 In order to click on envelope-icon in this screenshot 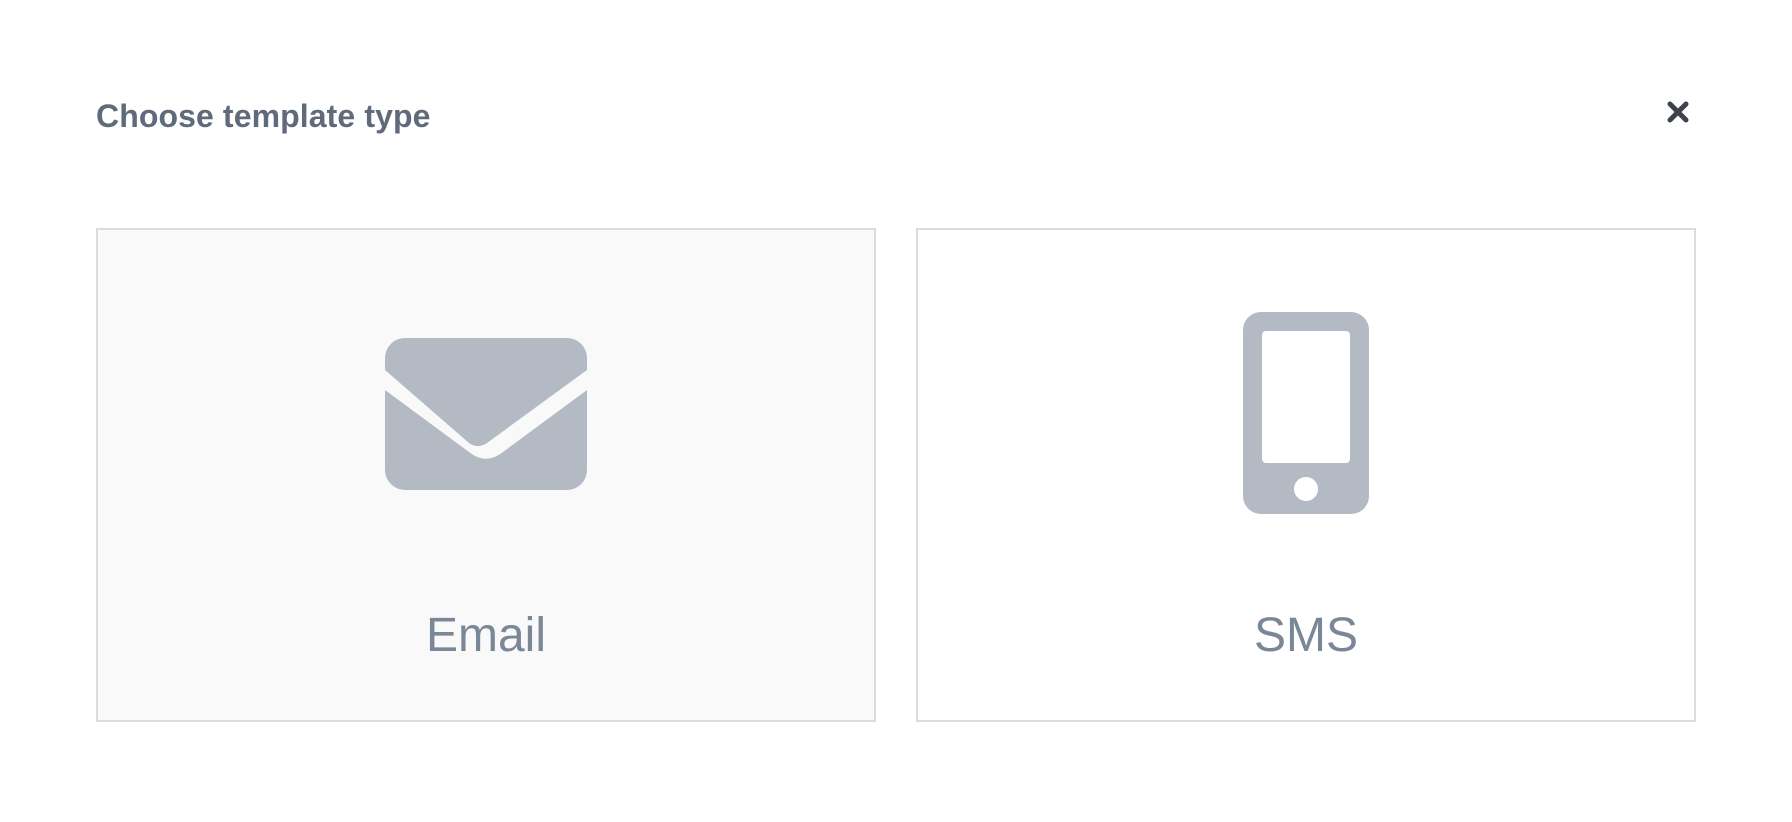, I will do `click(486, 414)`.